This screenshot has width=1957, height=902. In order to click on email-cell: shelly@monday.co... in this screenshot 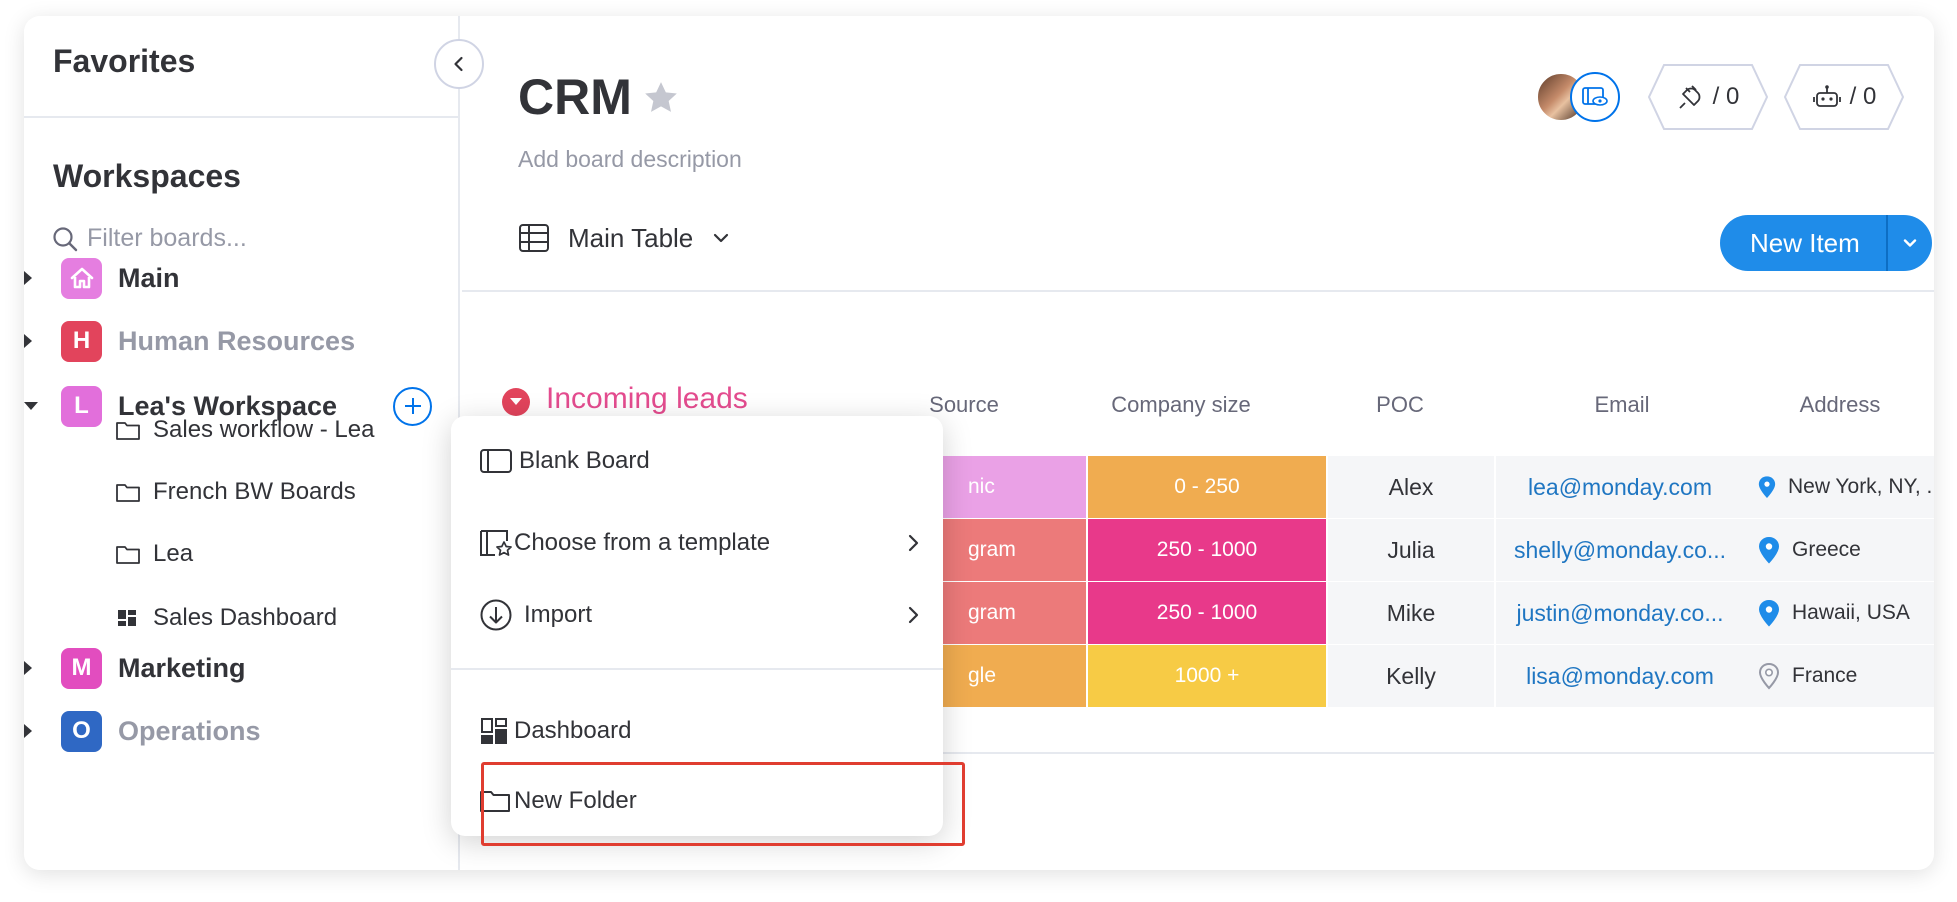, I will do `click(1620, 550)`.